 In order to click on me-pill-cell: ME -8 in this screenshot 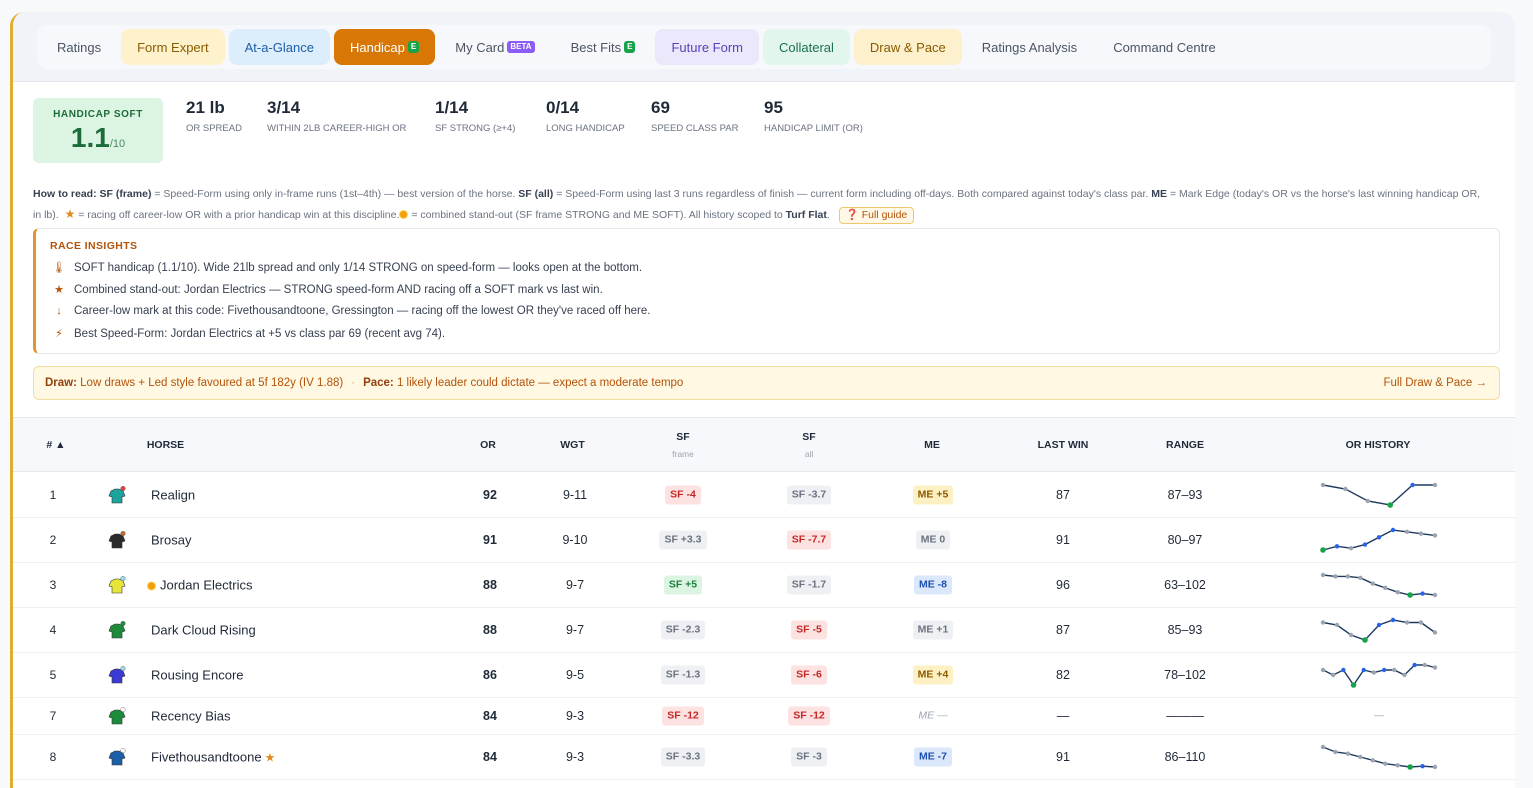, I will do `click(933, 585)`.